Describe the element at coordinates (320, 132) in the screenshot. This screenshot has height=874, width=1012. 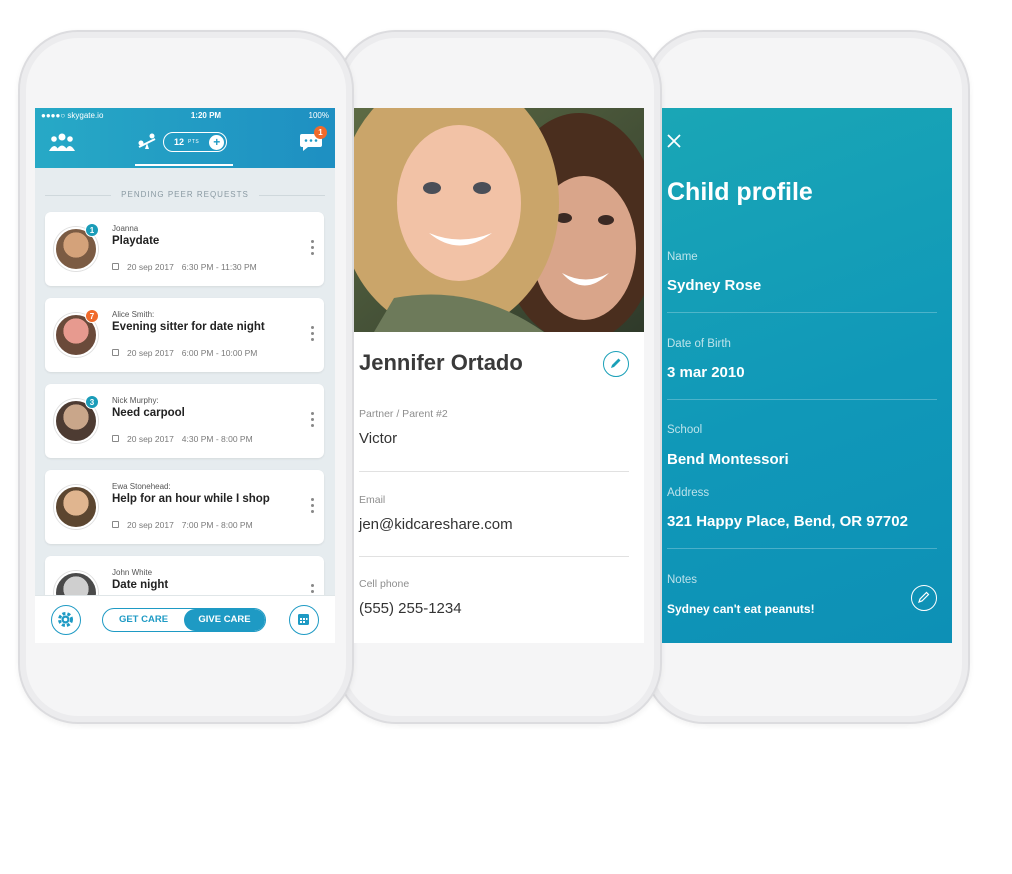
I see `chat-badge: 1` at that location.